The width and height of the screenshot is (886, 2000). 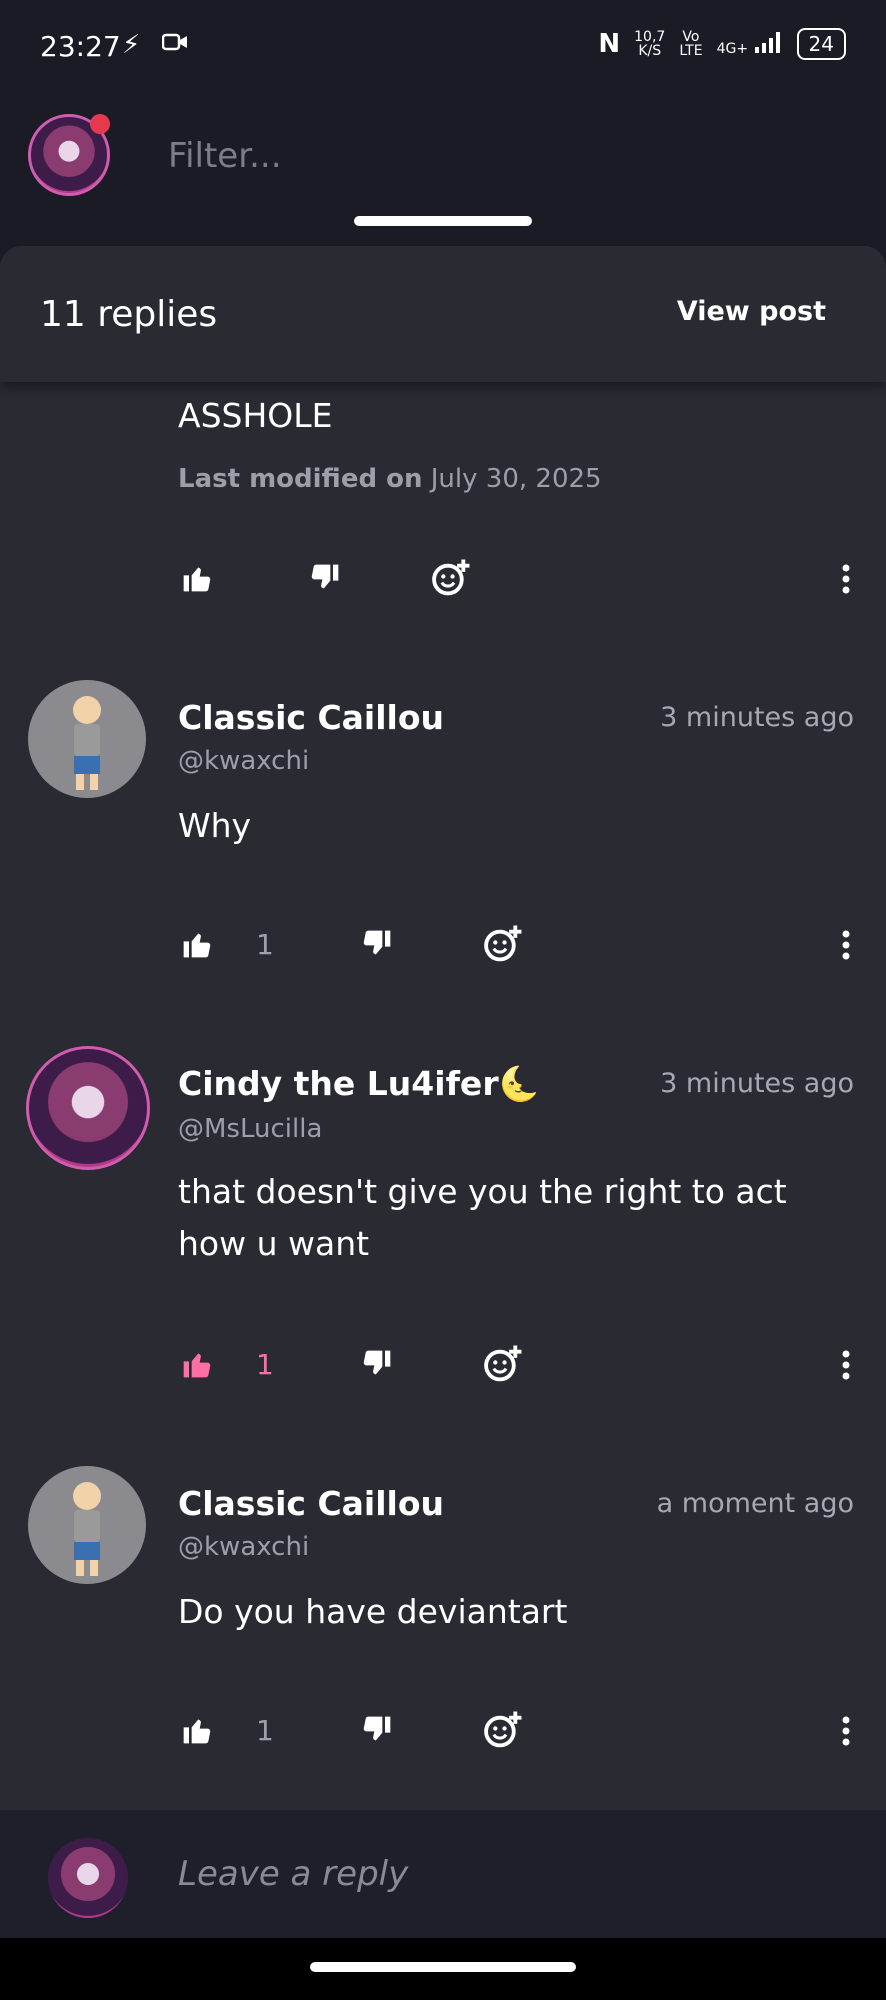 I want to click on volte-icon: Vo LTE, so click(x=691, y=44).